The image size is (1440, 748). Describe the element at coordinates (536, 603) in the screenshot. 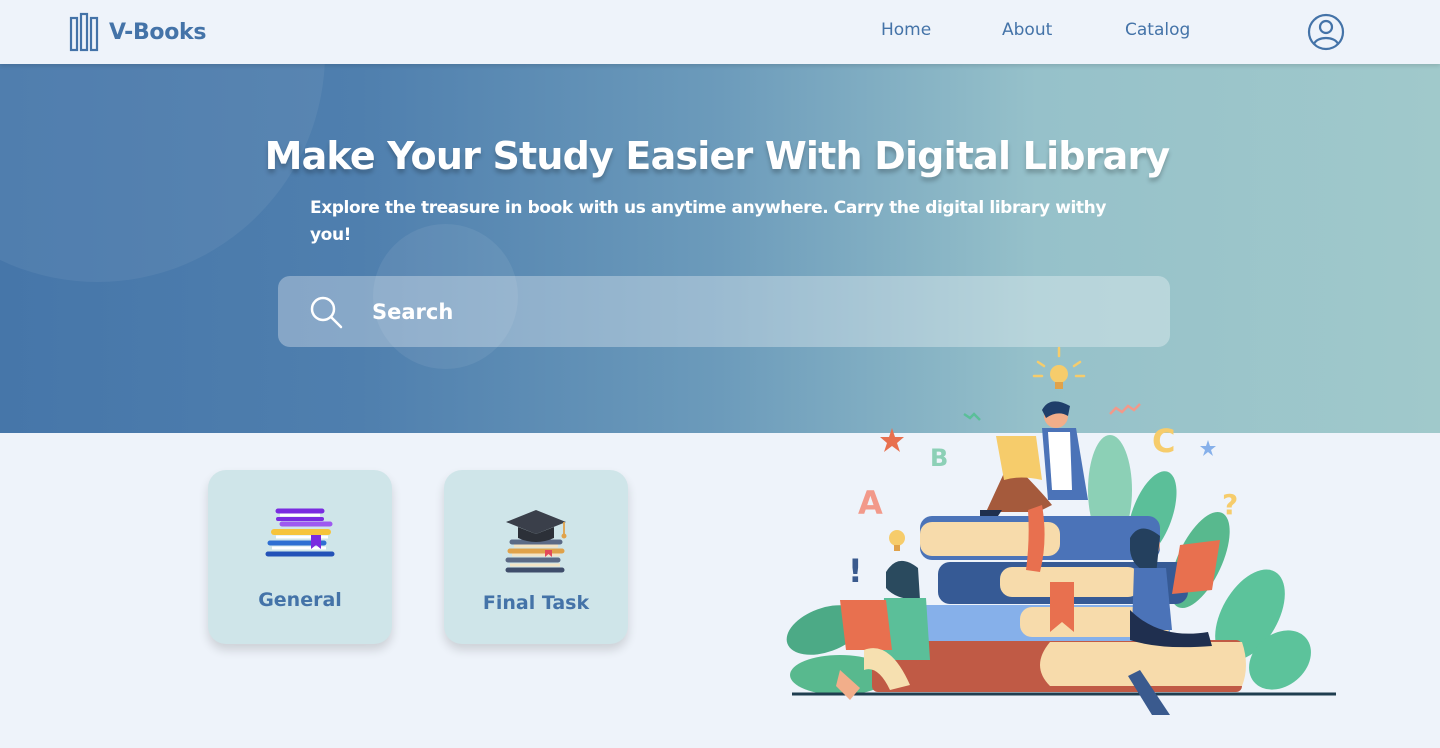

I see `category-label-final-task: Final Task` at that location.